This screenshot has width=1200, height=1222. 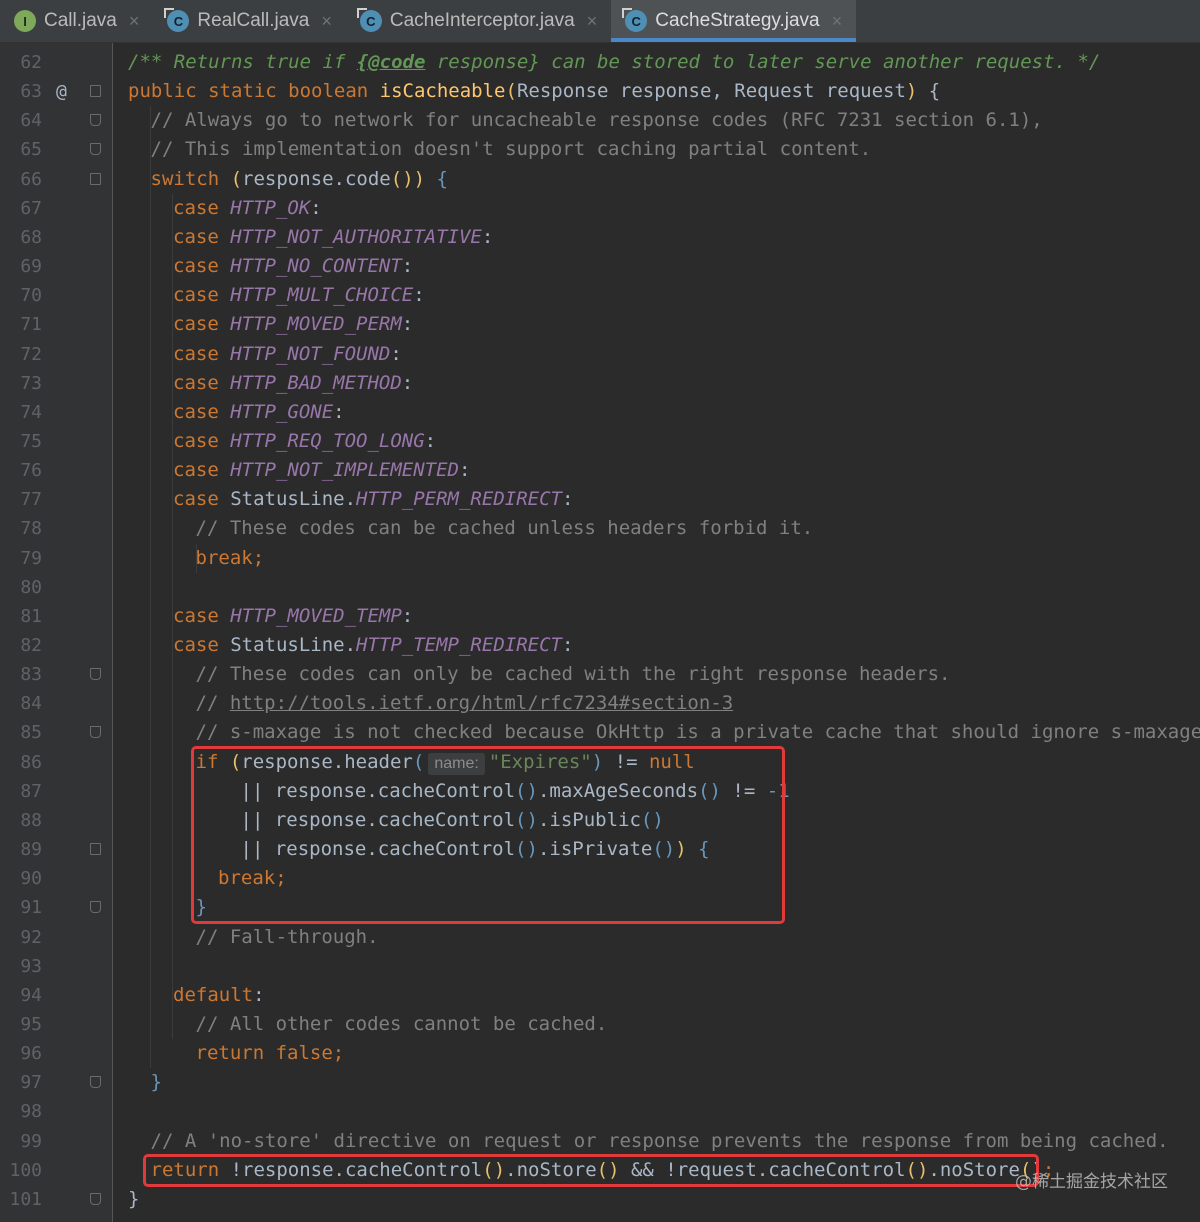 I want to click on code-line: 76 case HTTP_NOT_IMPLEMENTED:, so click(x=600, y=470).